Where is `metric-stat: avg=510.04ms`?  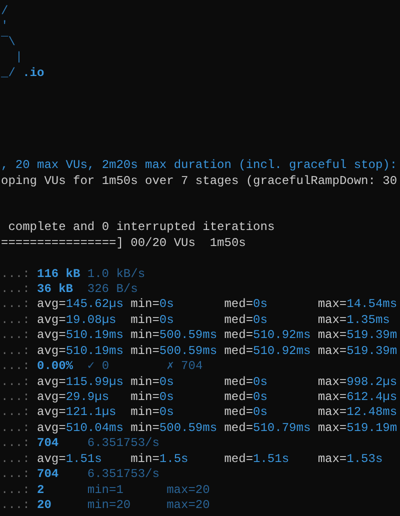 metric-stat: avg=510.04ms is located at coordinates (80, 428).